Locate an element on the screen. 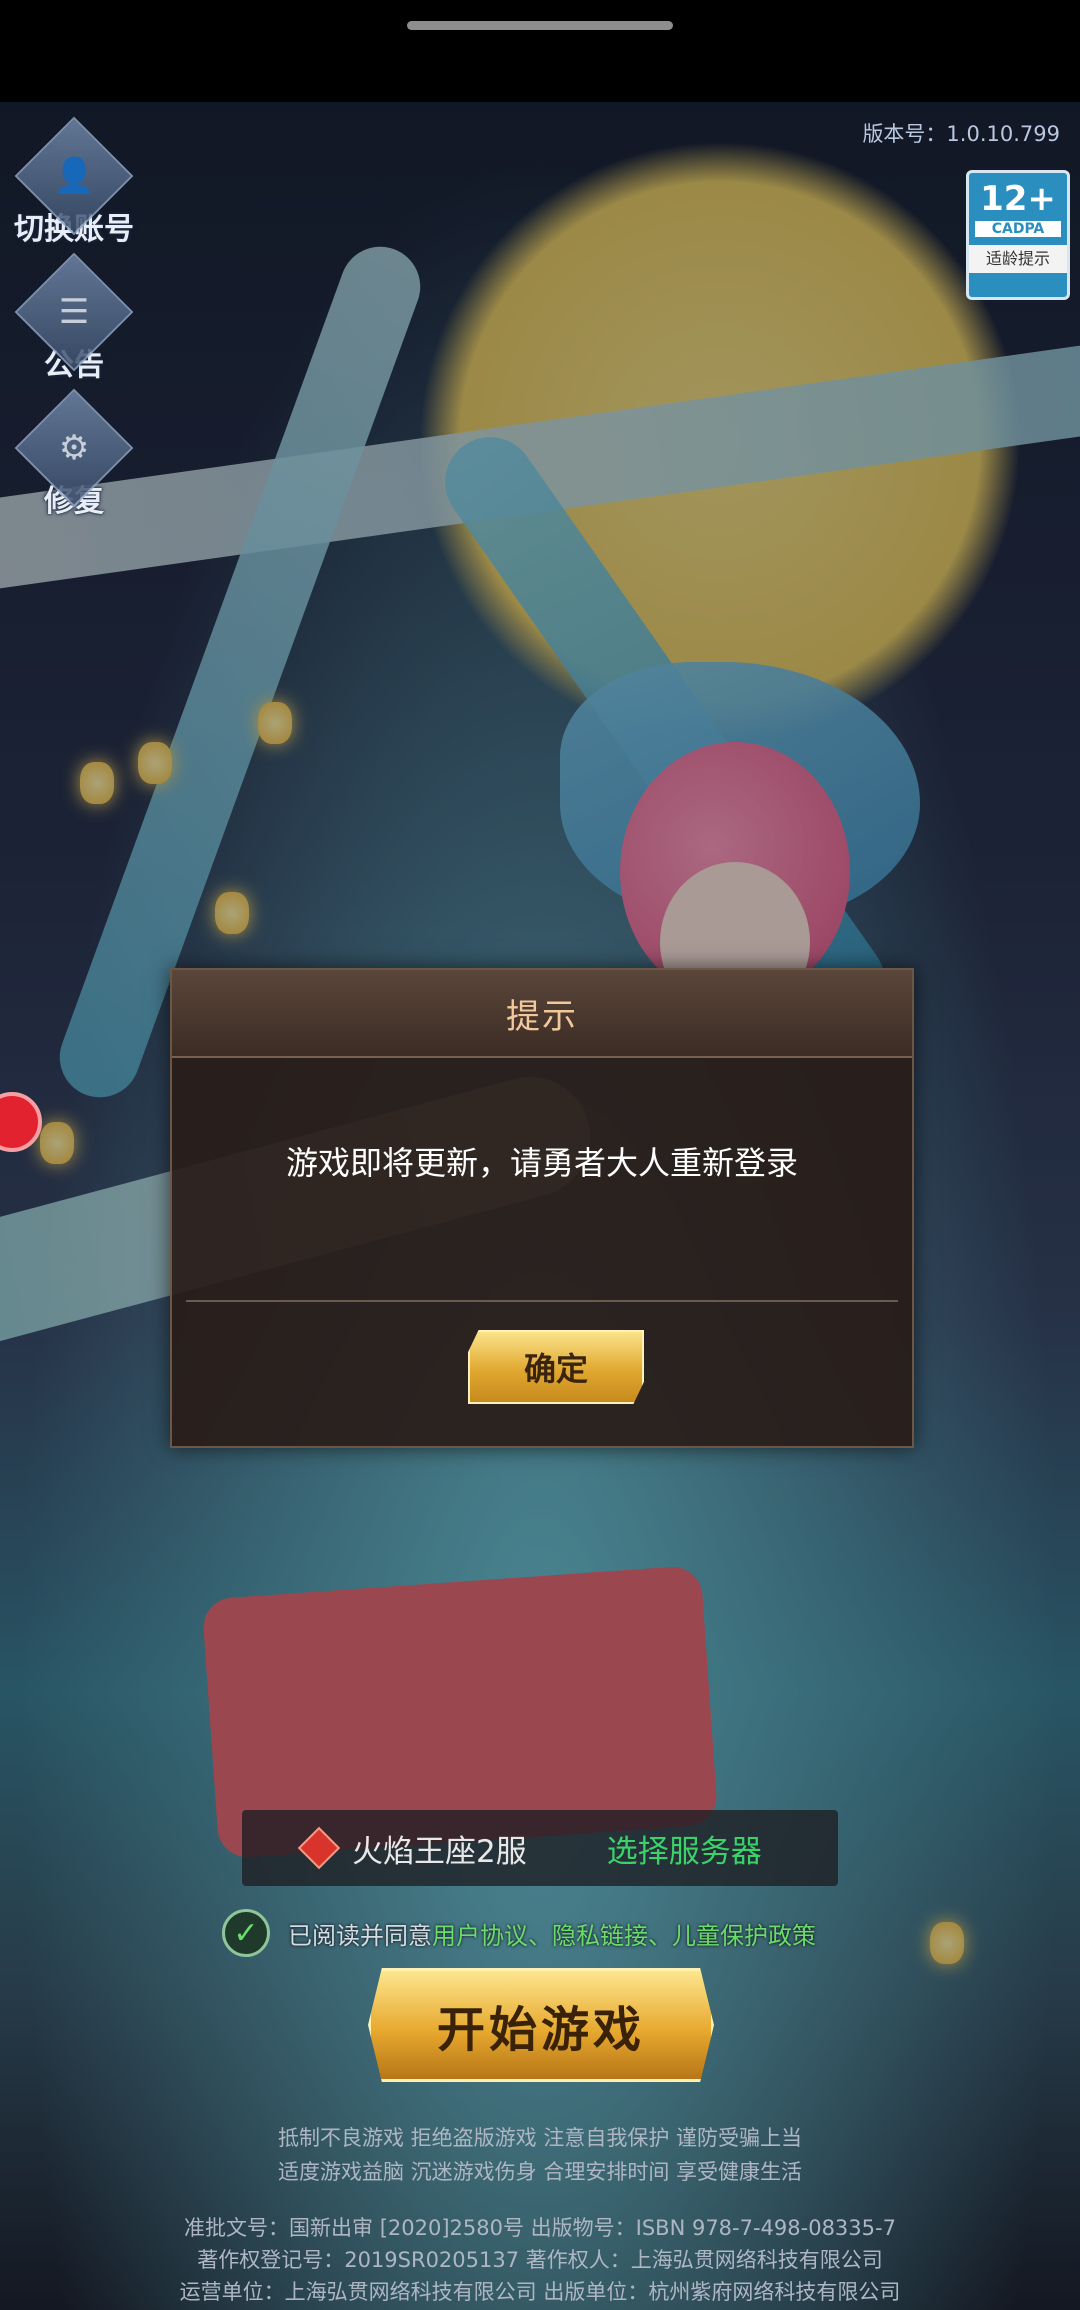  agreement-checkbox: ✓ is located at coordinates (246, 1933).